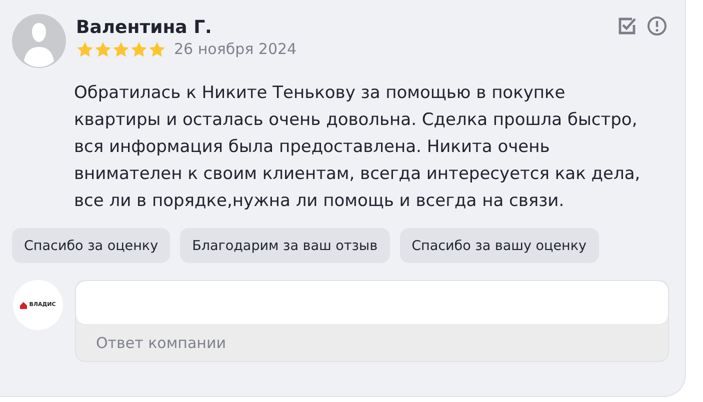  What do you see at coordinates (627, 26) in the screenshot?
I see `checkbox-icon` at bounding box center [627, 26].